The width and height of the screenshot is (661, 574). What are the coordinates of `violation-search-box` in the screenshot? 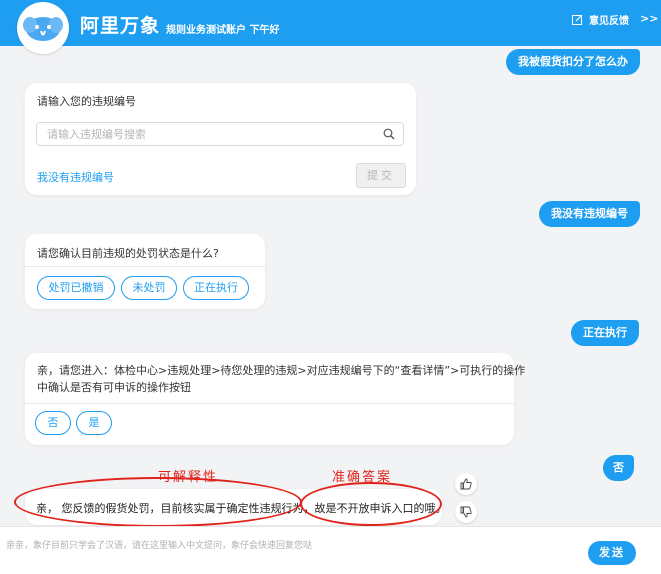 It's located at (220, 134).